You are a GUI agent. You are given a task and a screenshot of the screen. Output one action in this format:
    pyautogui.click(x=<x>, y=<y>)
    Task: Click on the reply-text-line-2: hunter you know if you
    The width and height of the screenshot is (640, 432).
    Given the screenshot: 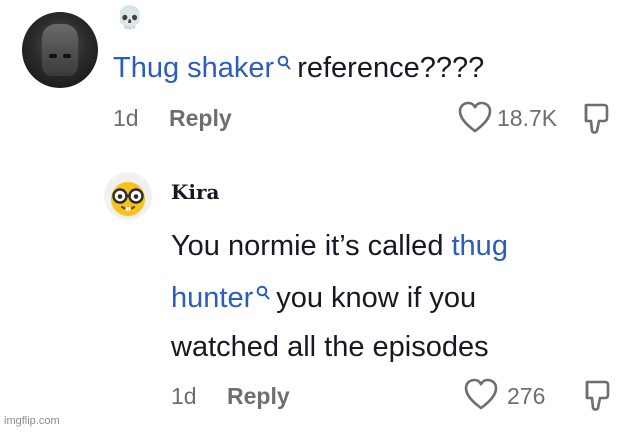 What is the action you would take?
    pyautogui.click(x=323, y=298)
    